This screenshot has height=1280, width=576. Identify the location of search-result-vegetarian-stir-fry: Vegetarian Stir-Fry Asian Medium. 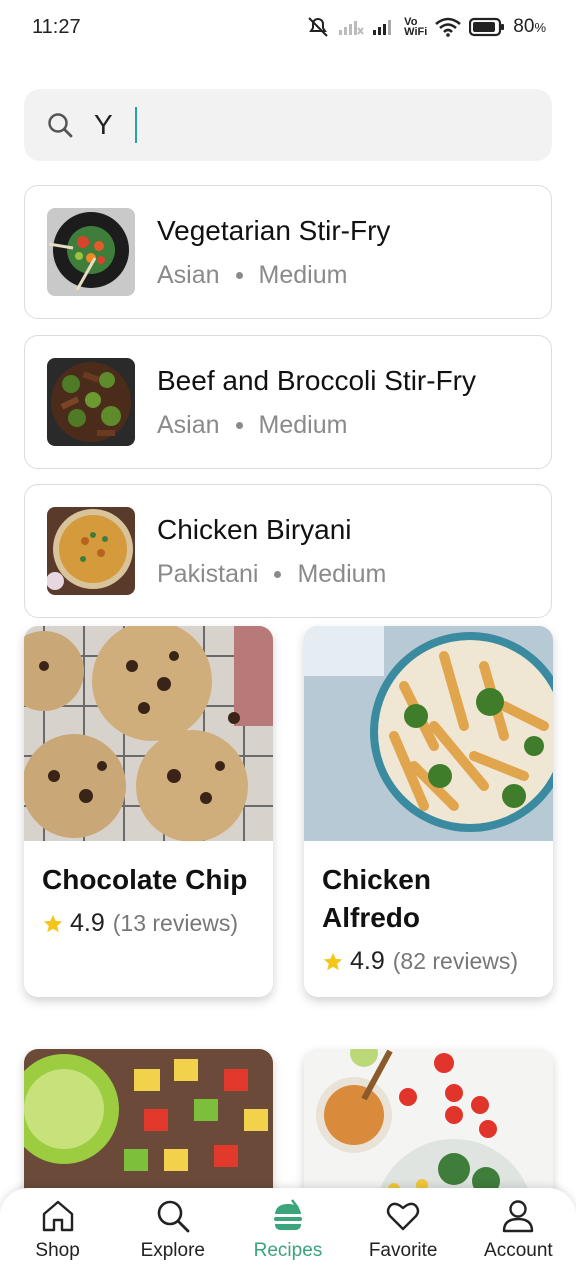
(288, 252).